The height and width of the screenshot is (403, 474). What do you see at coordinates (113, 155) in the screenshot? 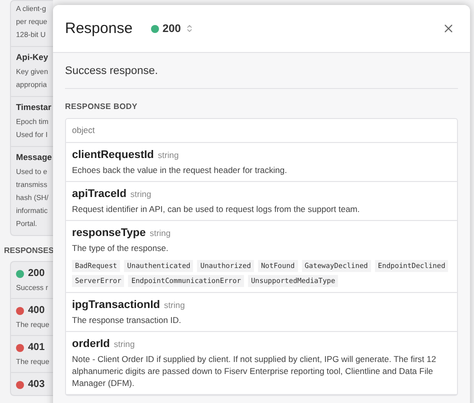
I see `field-name: clientRequestId` at bounding box center [113, 155].